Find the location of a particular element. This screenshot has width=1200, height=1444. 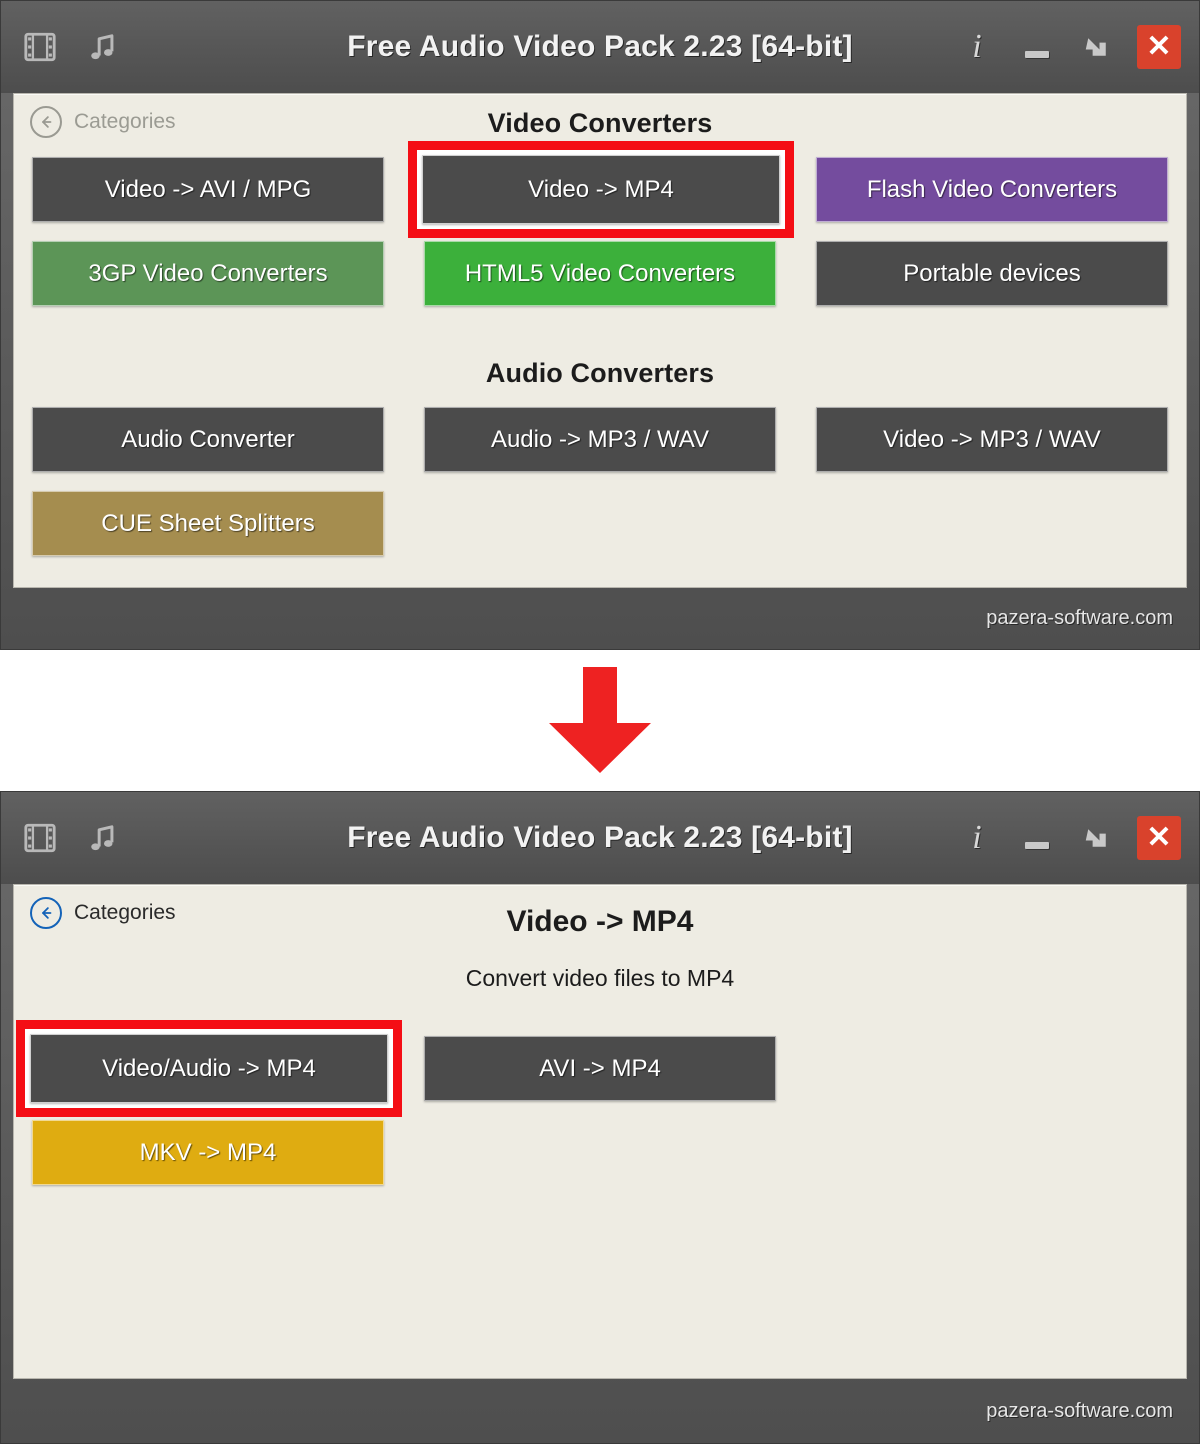

button-avi-mp4: AVI -> MP4 is located at coordinates (600, 1068).